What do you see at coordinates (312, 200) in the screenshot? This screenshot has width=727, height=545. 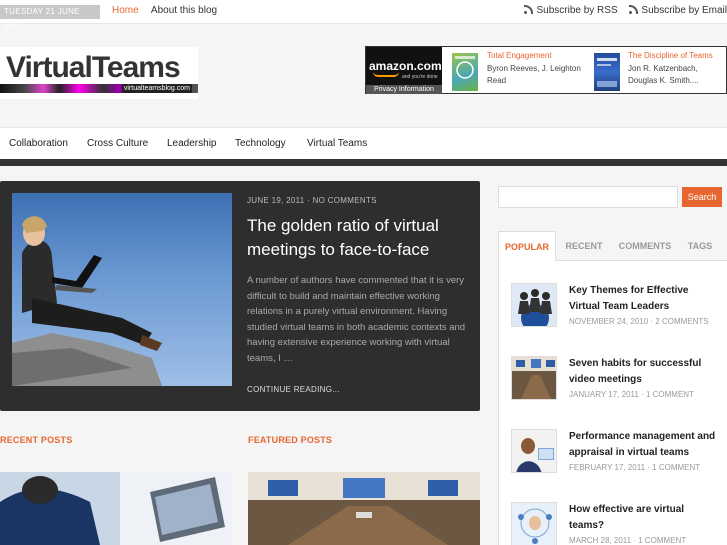 I see `featured-post-meta: JUNE 19, 2011 · NO COMMENTS` at bounding box center [312, 200].